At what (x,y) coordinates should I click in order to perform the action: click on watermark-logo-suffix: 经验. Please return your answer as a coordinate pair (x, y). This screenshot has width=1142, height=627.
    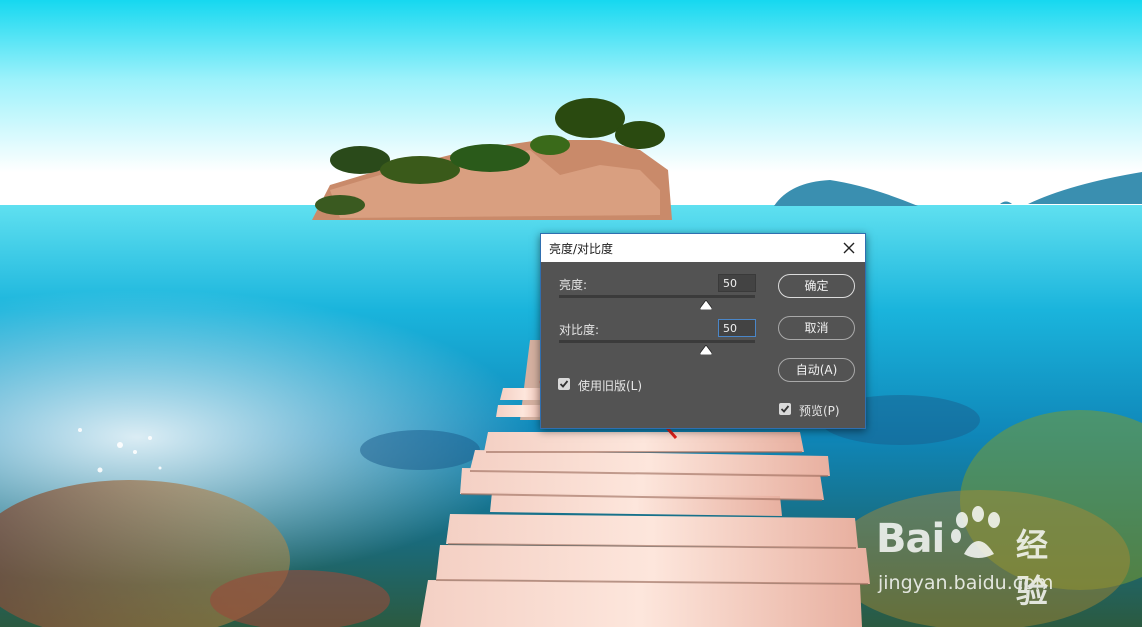
    Looking at the image, I should click on (1032, 568).